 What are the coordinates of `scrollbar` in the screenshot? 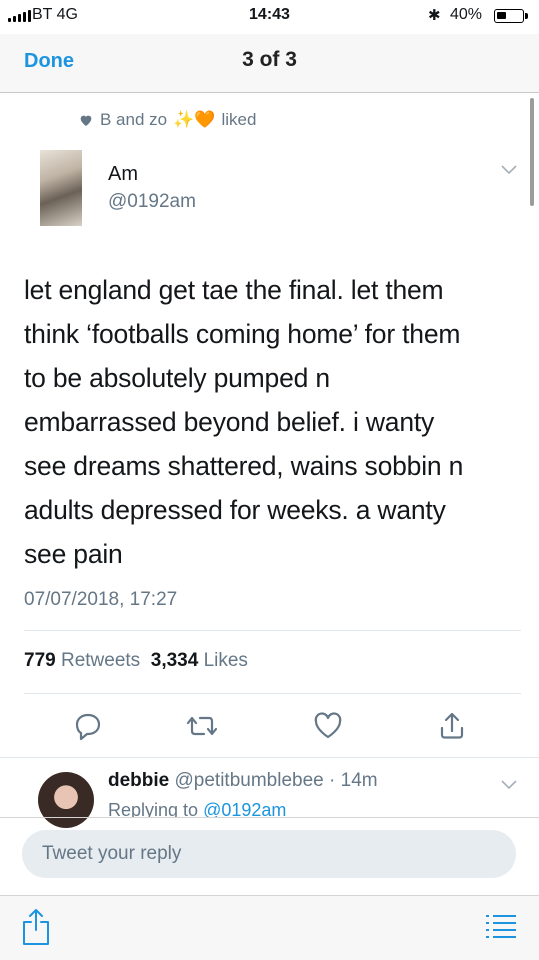 It's located at (532, 152).